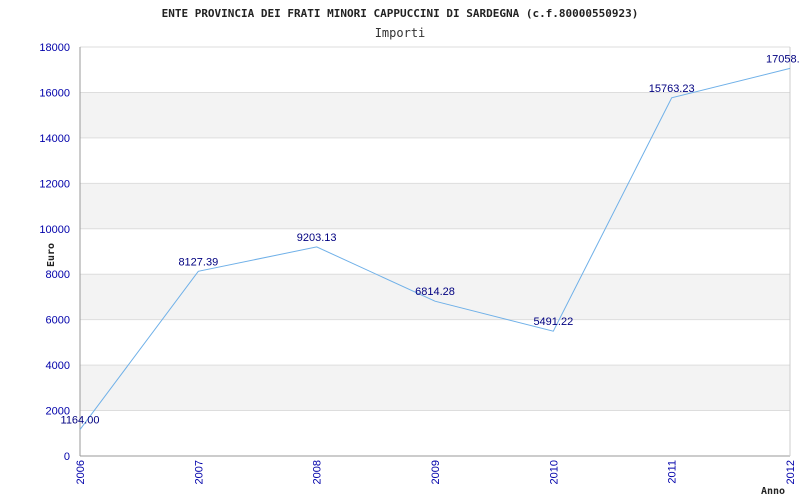  Describe the element at coordinates (198, 262) in the screenshot. I see `data-label: 8127.39` at that location.